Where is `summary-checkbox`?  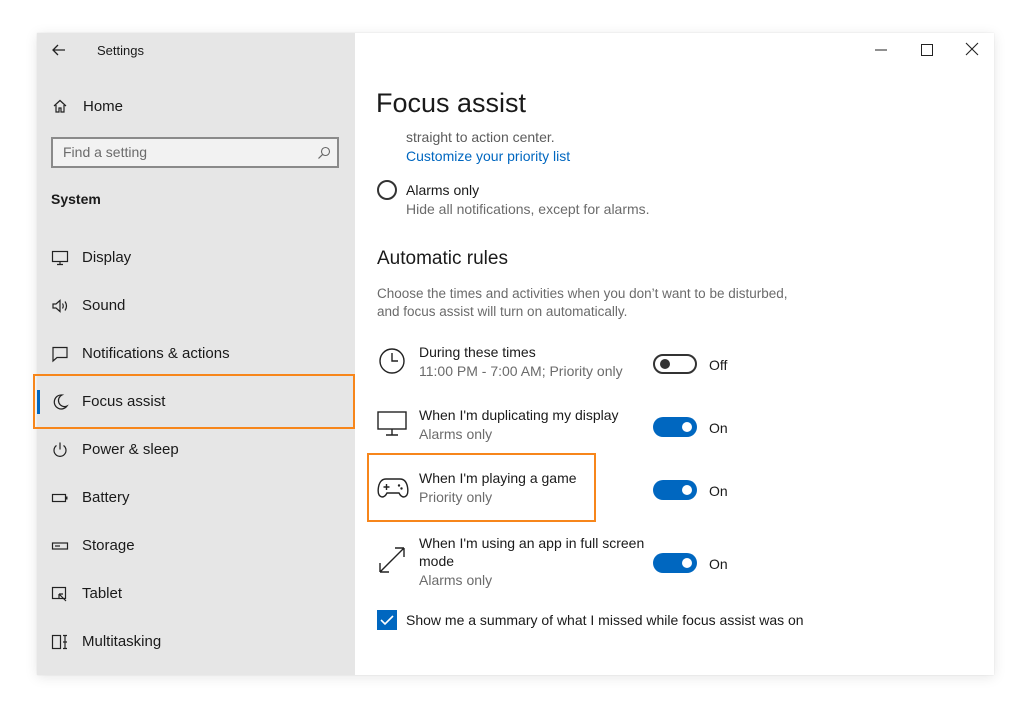
summary-checkbox is located at coordinates (387, 620).